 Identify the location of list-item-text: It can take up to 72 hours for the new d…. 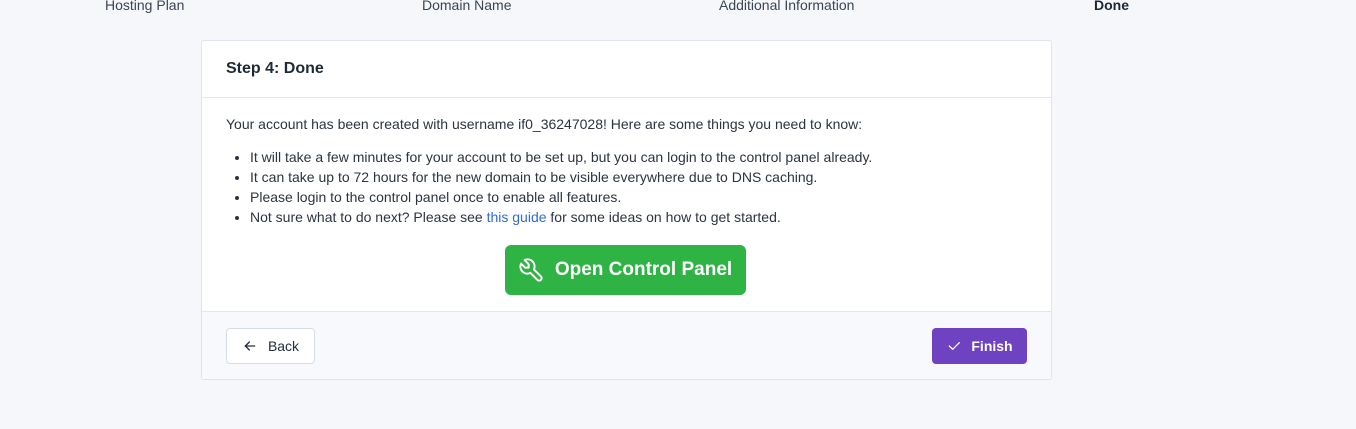
(534, 177).